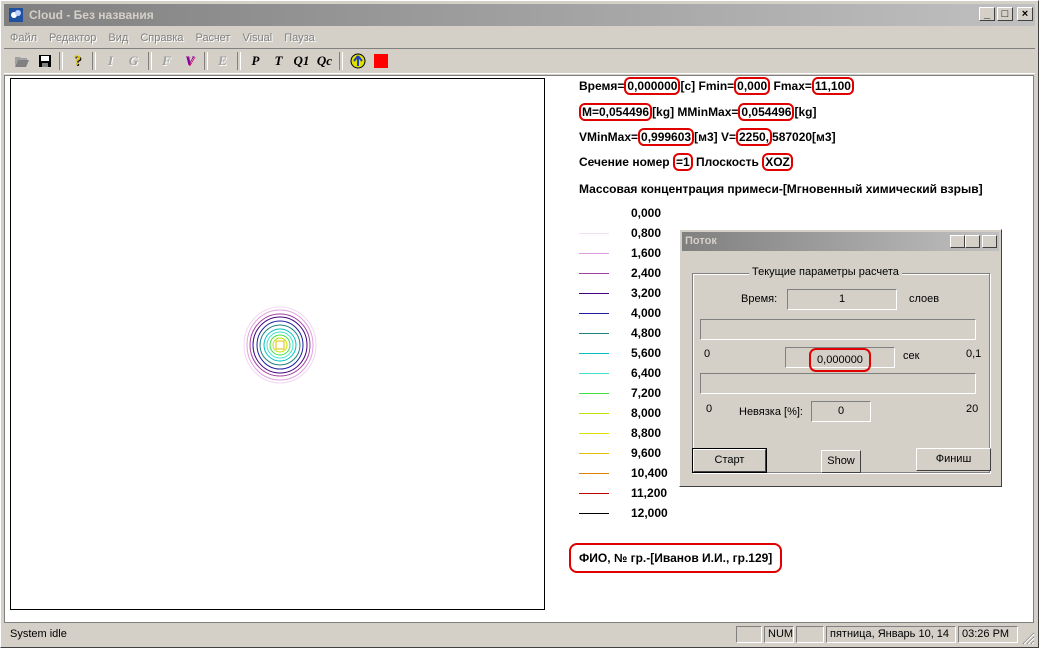 The image size is (1039, 648). Describe the element at coordinates (629, 333) in the screenshot. I see `legend-item: 4,800` at that location.